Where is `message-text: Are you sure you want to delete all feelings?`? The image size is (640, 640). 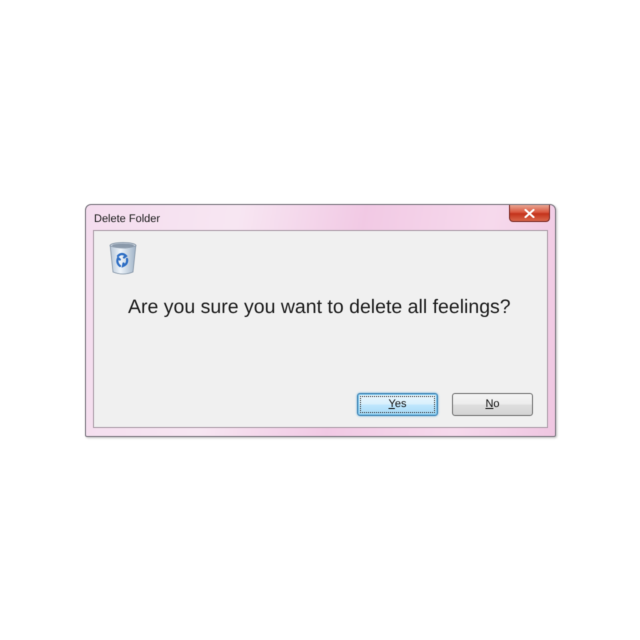 message-text: Are you sure you want to delete all feelings? is located at coordinates (319, 308).